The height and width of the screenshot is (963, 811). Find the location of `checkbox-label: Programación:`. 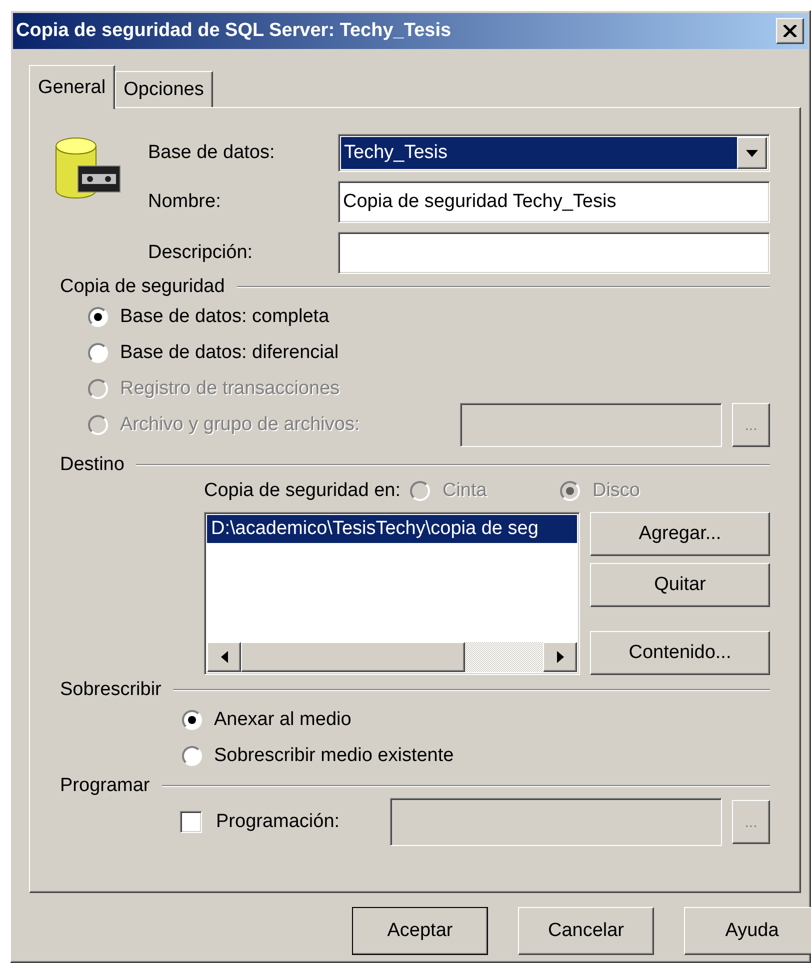

checkbox-label: Programación: is located at coordinates (278, 822).